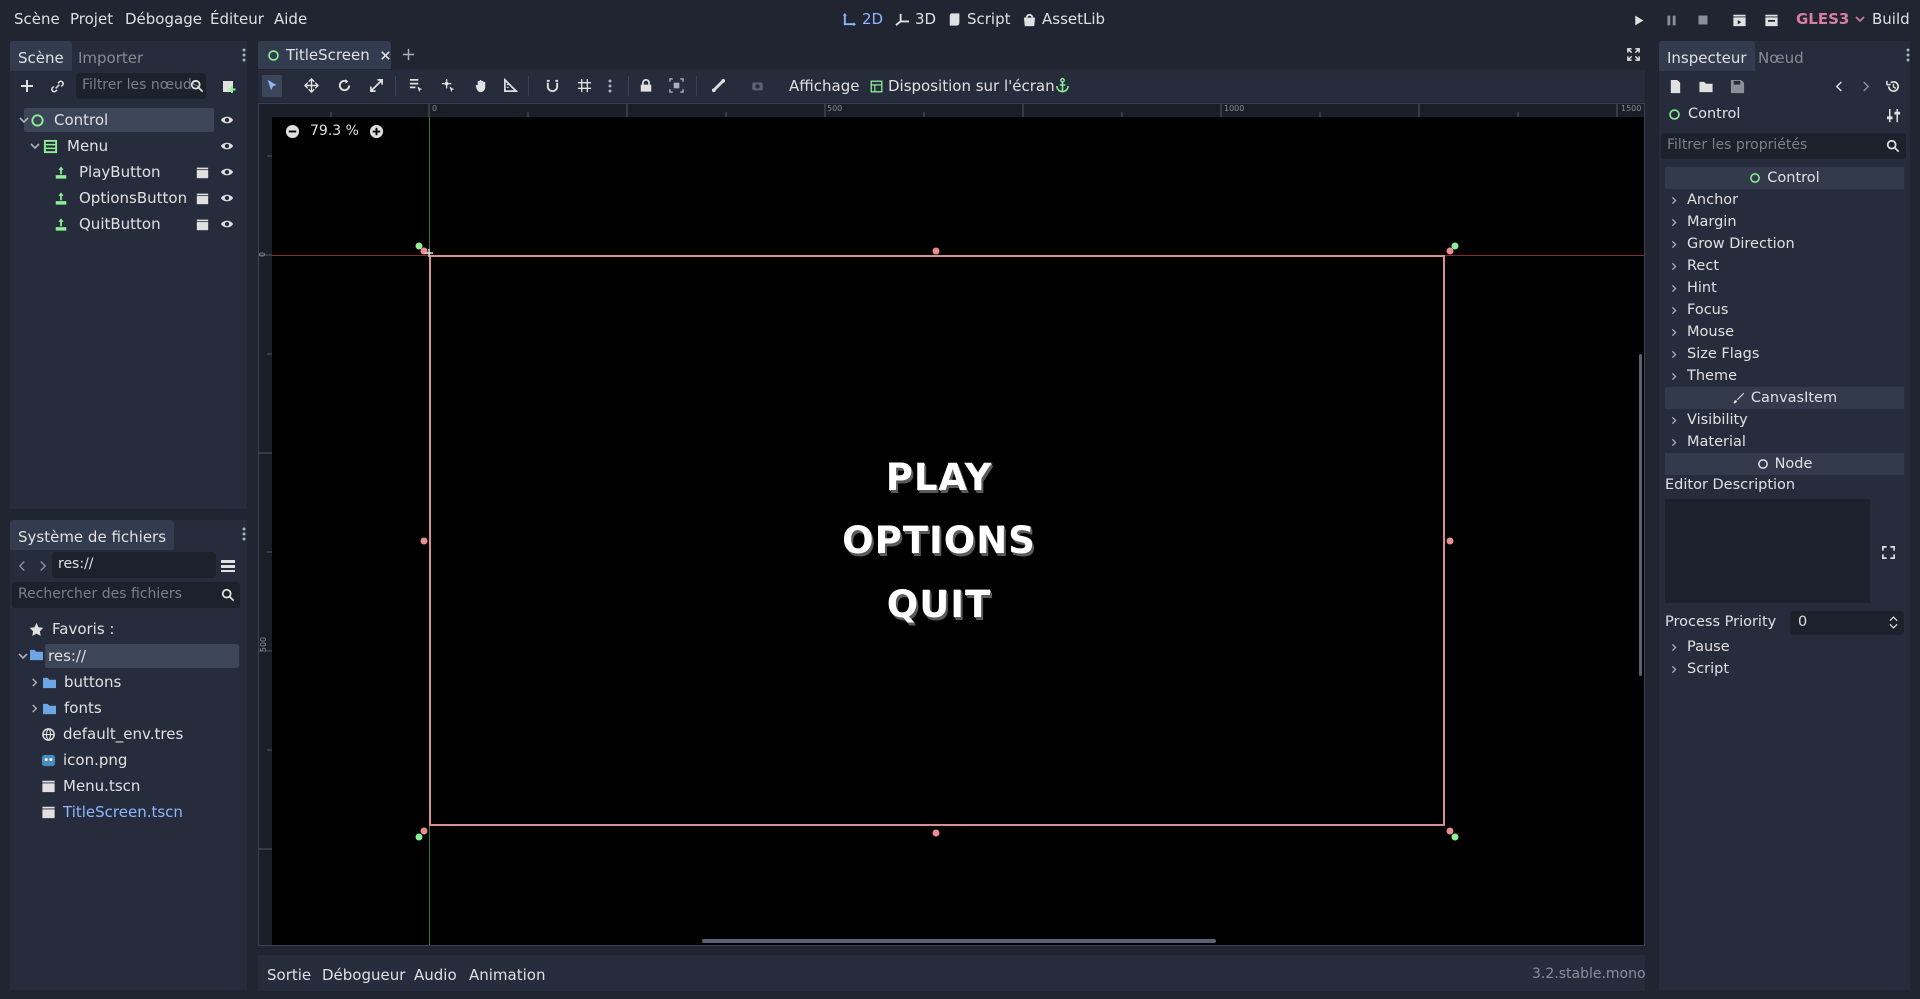  Describe the element at coordinates (110, 56) in the screenshot. I see `tab-import: Importer` at that location.